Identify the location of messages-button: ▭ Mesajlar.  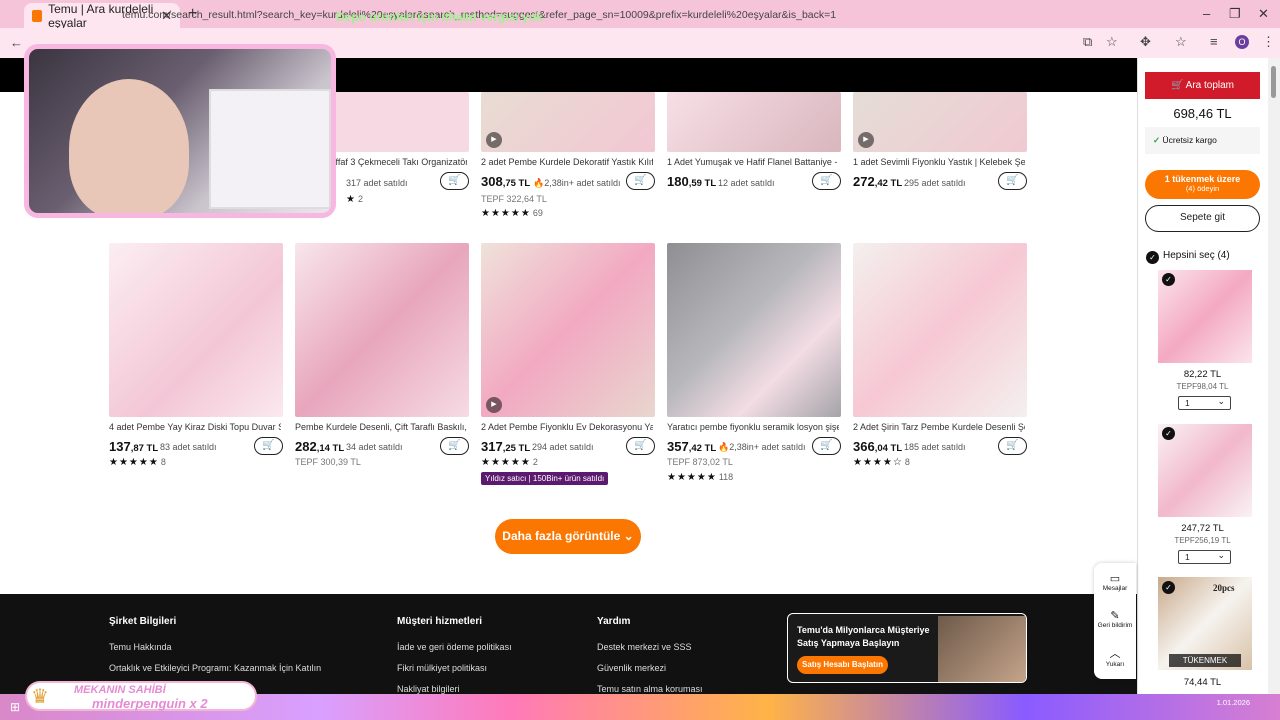
(1115, 582).